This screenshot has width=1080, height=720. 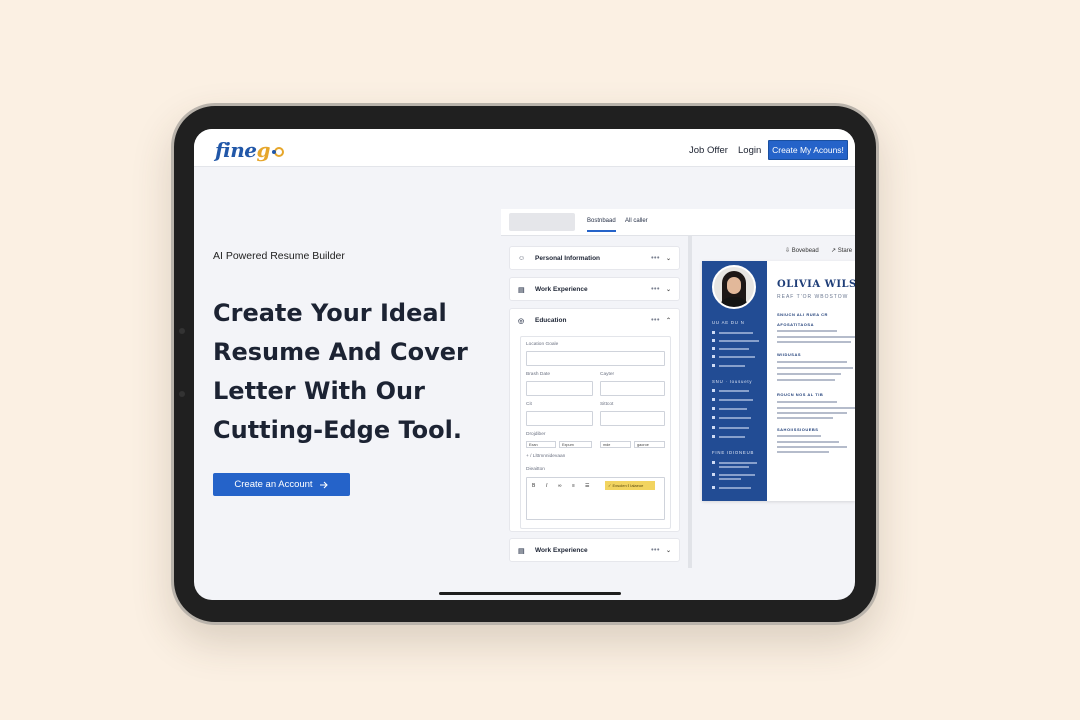 I want to click on arrow-right-icon, so click(x=323, y=484).